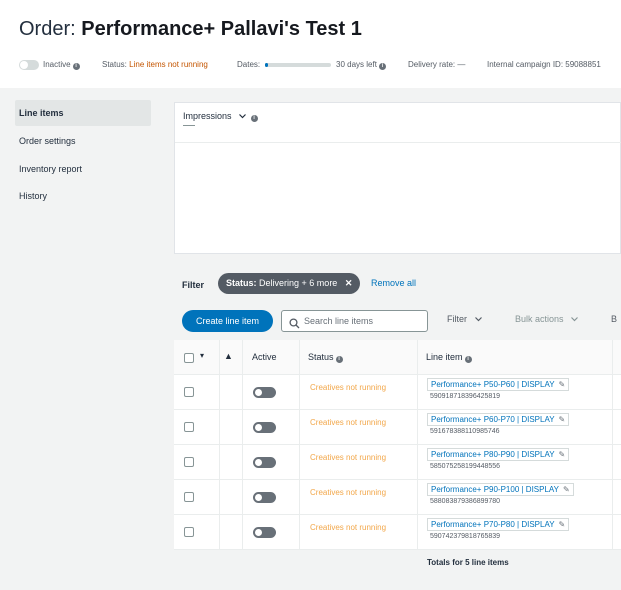 Image resolution: width=621 pixels, height=590 pixels. What do you see at coordinates (325, 357) in the screenshot?
I see `header-status: Status i` at bounding box center [325, 357].